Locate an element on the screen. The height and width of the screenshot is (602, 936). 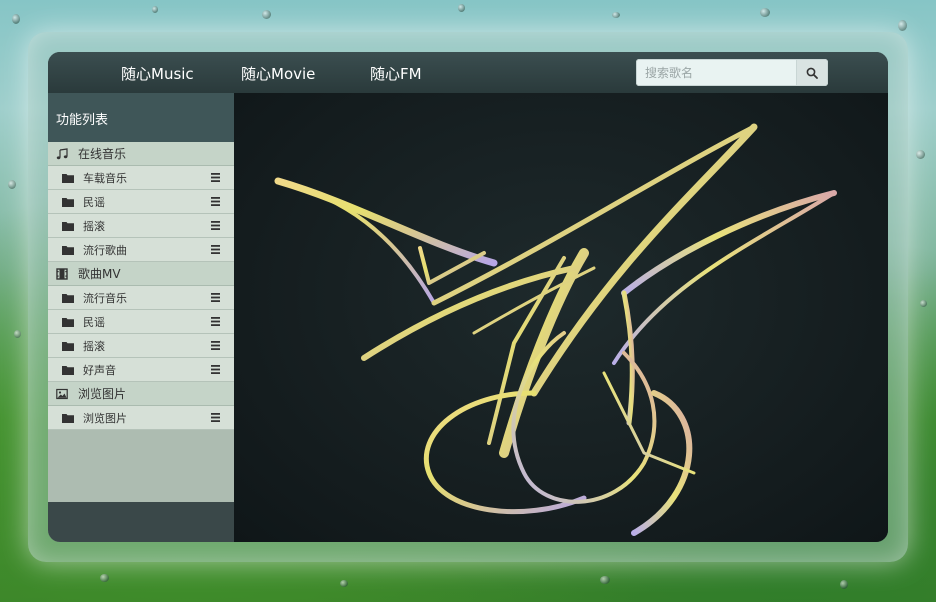
category-online-music: 在线音乐 is located at coordinates (141, 154).